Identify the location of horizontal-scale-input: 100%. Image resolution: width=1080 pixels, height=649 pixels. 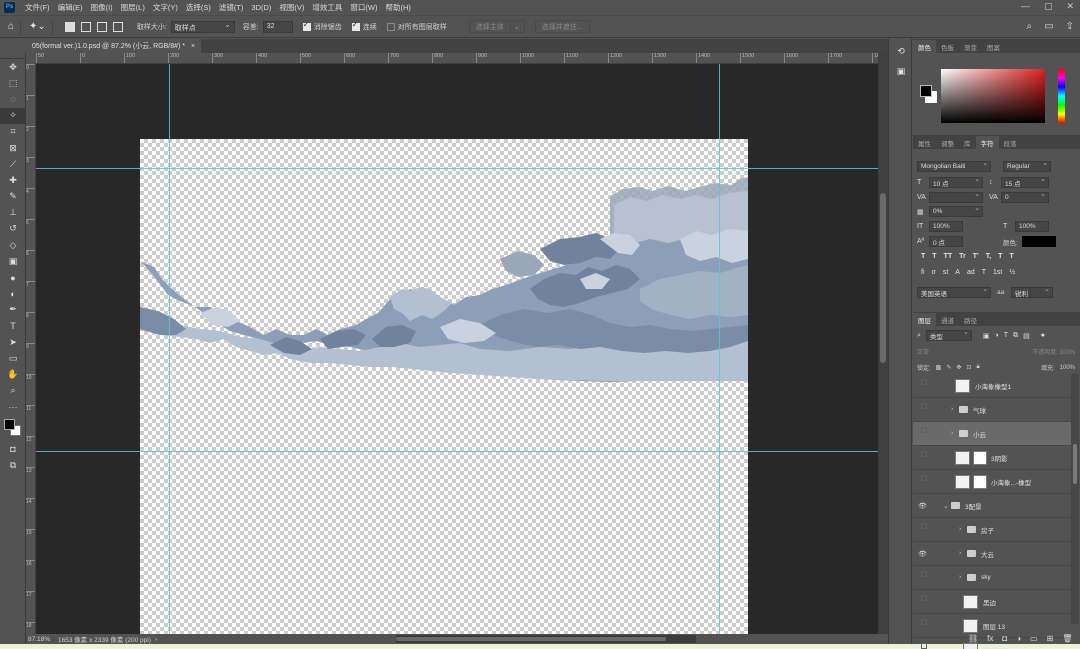
(1032, 226).